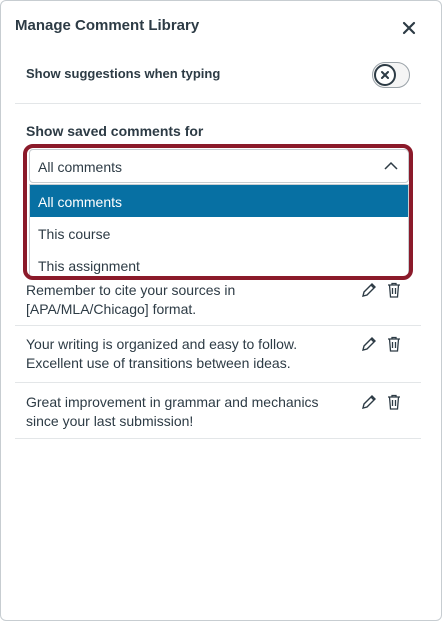  I want to click on select-value: All comments, so click(80, 167).